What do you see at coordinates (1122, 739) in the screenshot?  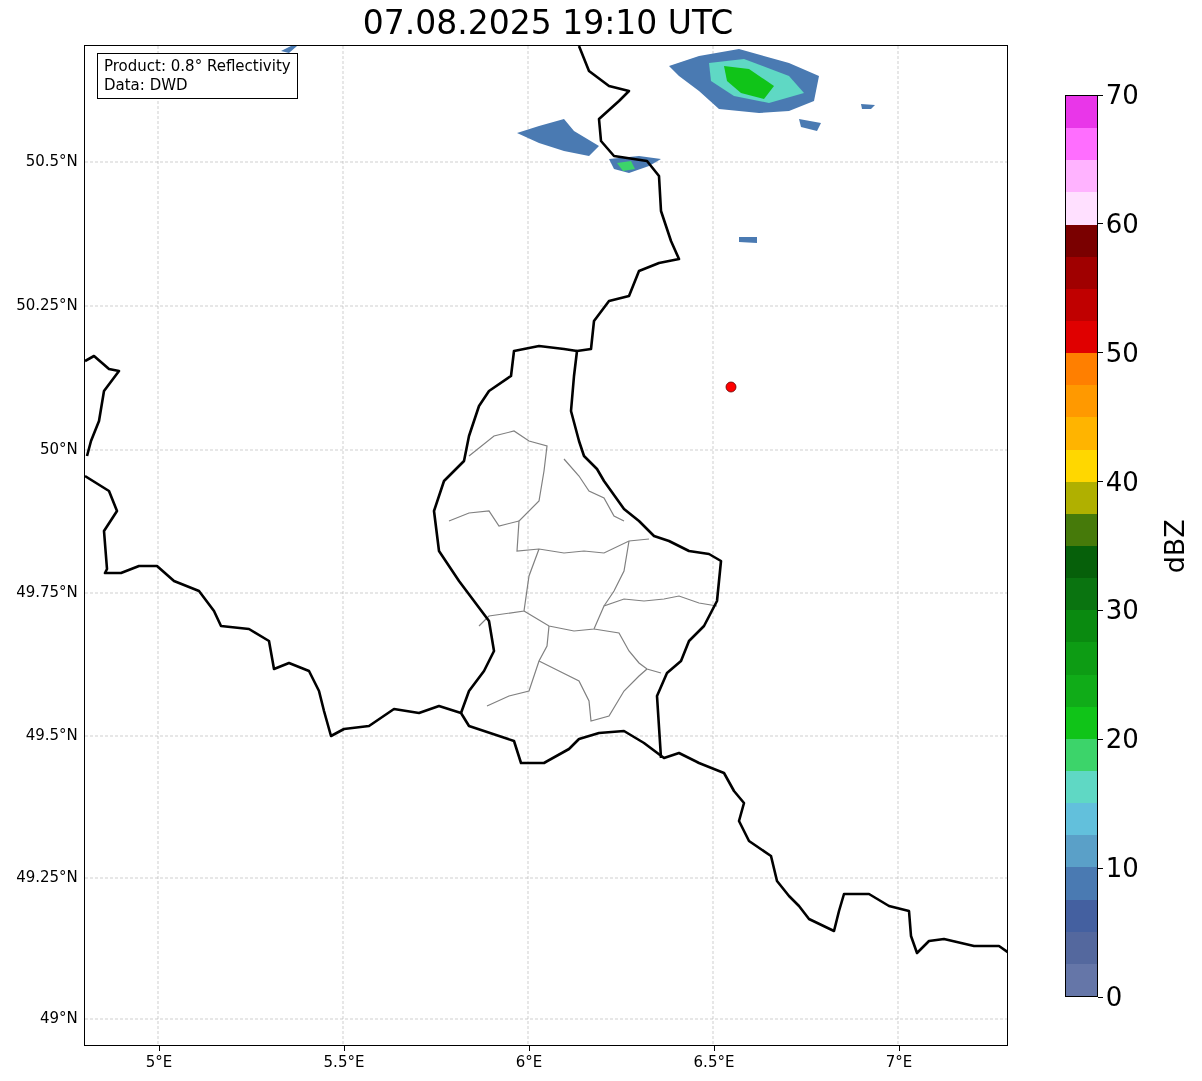 I see `colorbar-tick-label: 20` at bounding box center [1122, 739].